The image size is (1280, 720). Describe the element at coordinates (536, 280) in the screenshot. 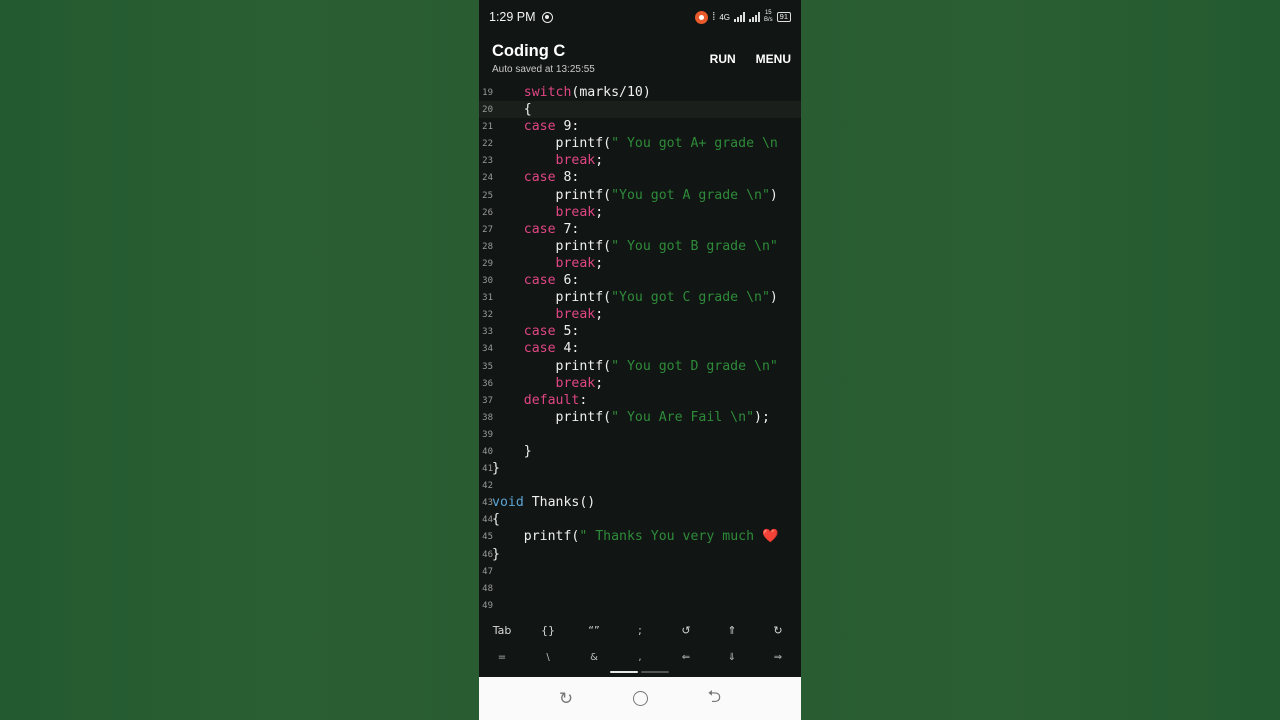

I see `code-text: case 6:` at that location.